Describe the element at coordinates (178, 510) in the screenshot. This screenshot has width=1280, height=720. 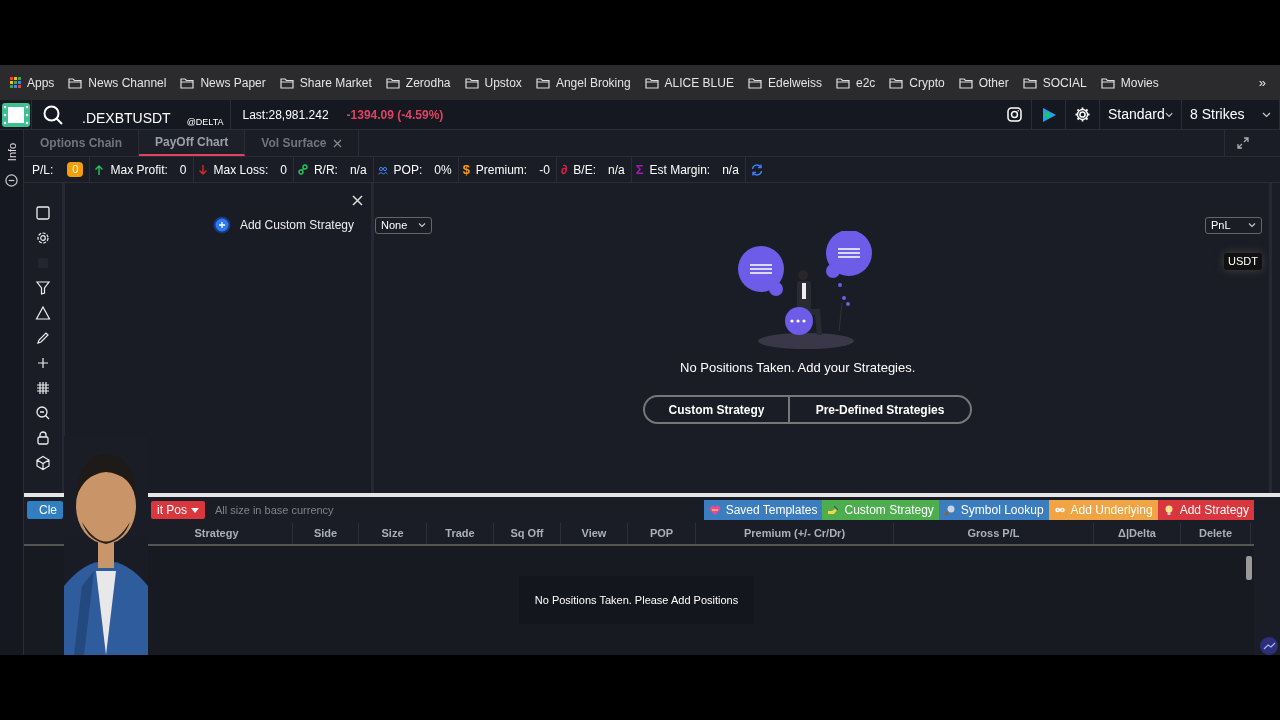
I see `toolbar-button: it Pos` at that location.